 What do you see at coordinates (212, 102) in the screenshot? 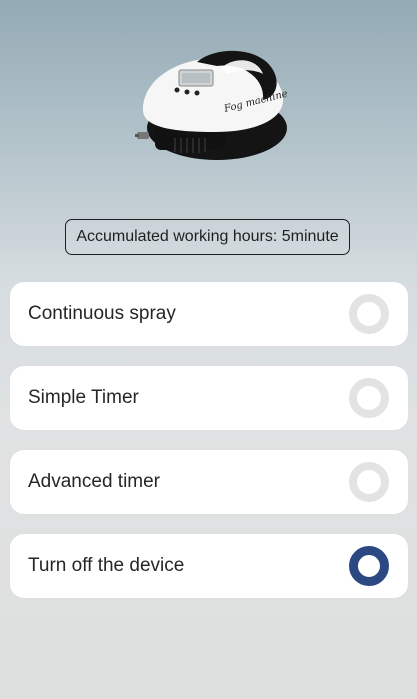
I see `fog-machine-image: Fog machine` at bounding box center [212, 102].